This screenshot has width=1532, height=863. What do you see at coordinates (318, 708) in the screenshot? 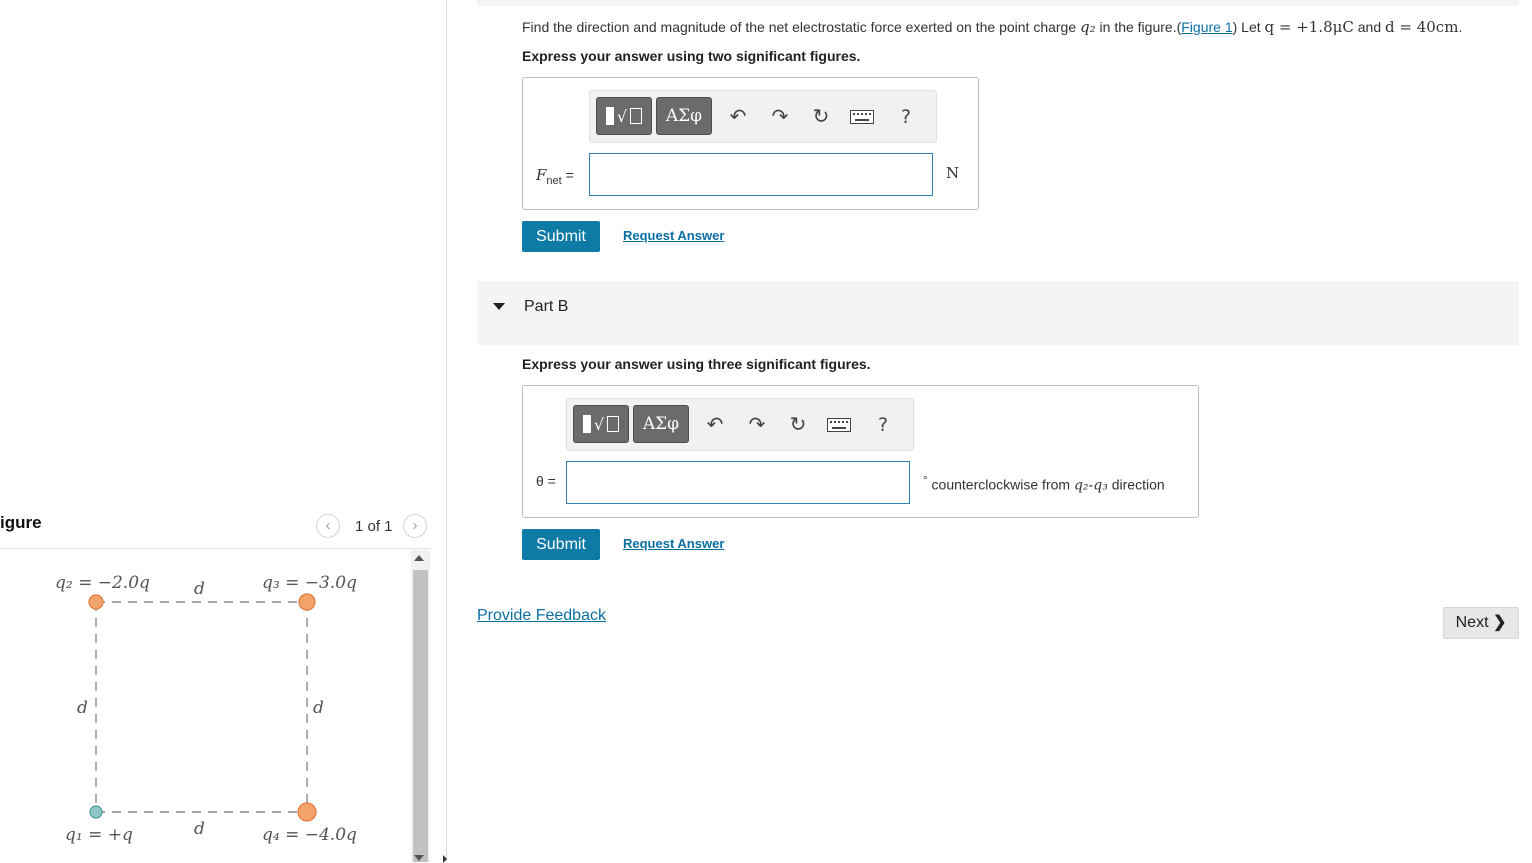
I see `label-d-right: d` at bounding box center [318, 708].